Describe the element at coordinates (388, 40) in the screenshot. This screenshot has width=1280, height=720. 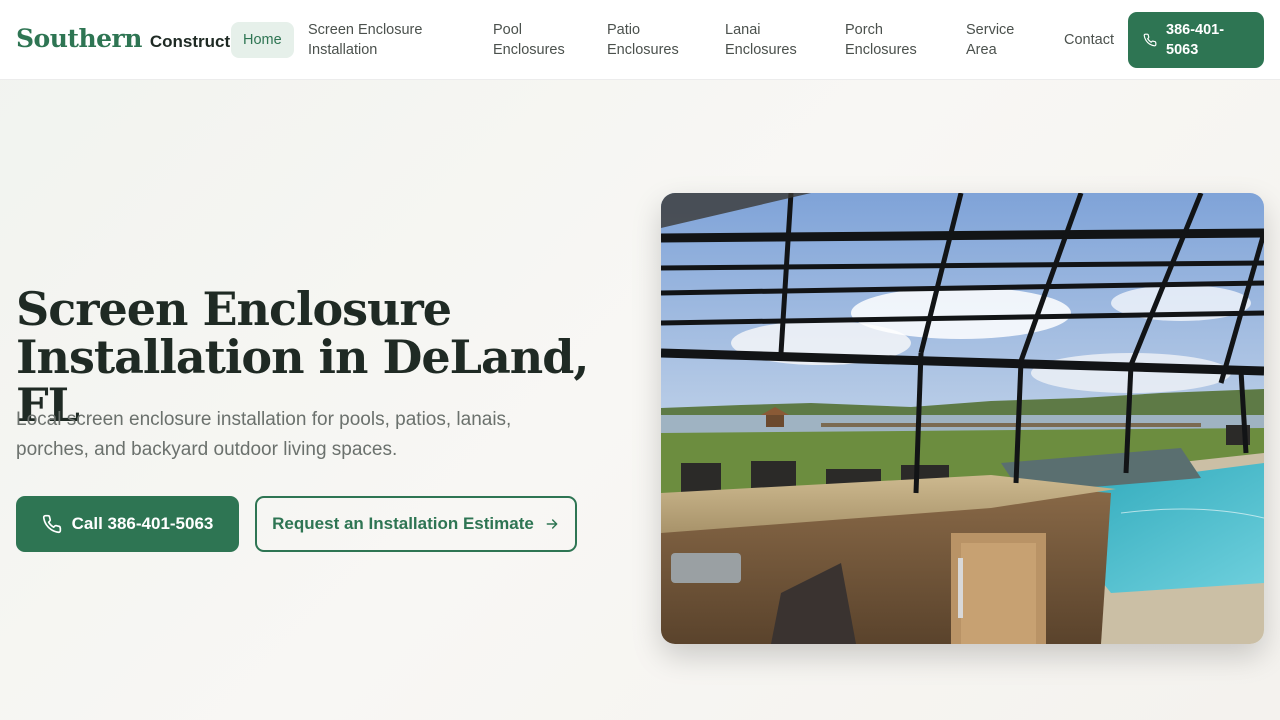
I see `nav-item-screen-enclosure-installation: Screen Enclosure Installation` at that location.